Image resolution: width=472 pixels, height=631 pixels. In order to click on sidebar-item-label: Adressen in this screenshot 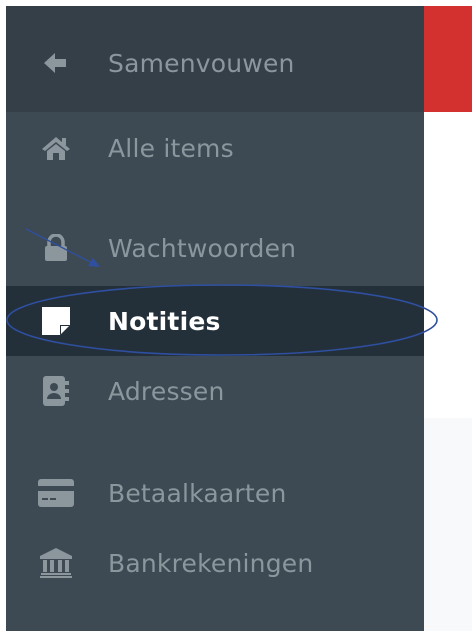, I will do `click(166, 391)`.